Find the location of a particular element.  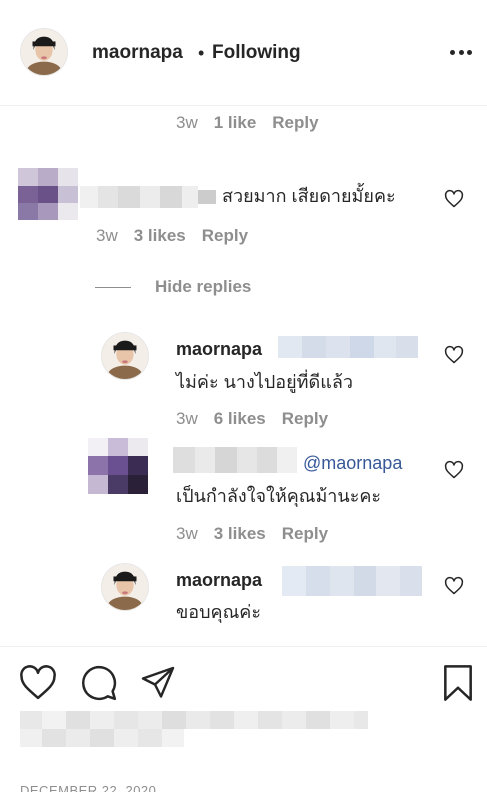

reply-1-like-heart-icon is located at coordinates (454, 355).